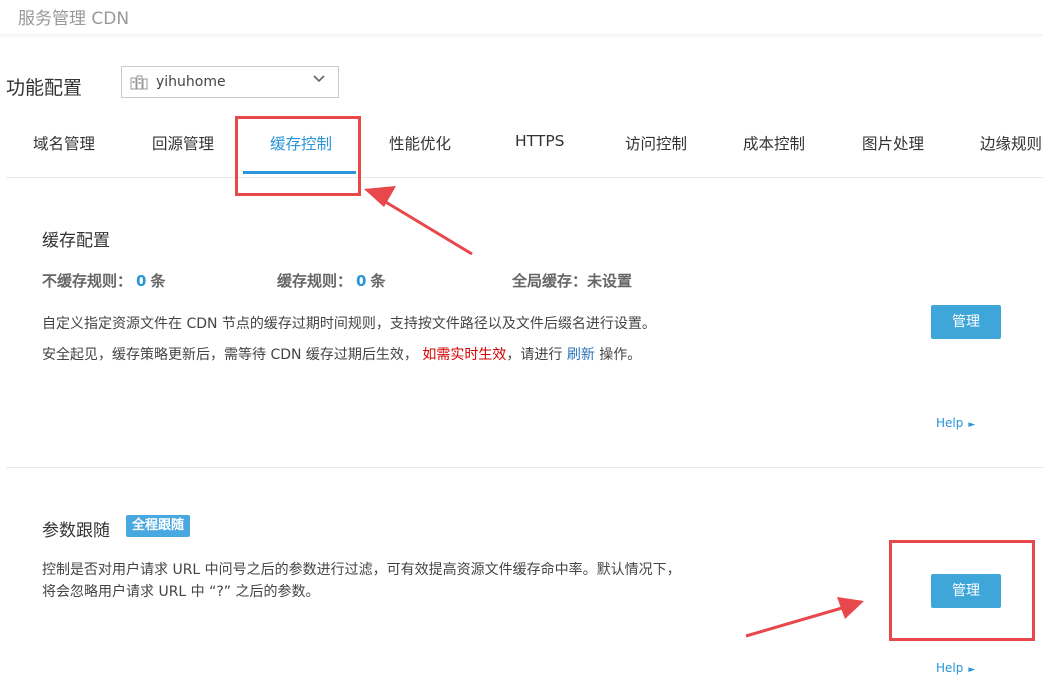 Image resolution: width=1043 pixels, height=686 pixels. I want to click on cache-help-link: Help ►, so click(955, 423).